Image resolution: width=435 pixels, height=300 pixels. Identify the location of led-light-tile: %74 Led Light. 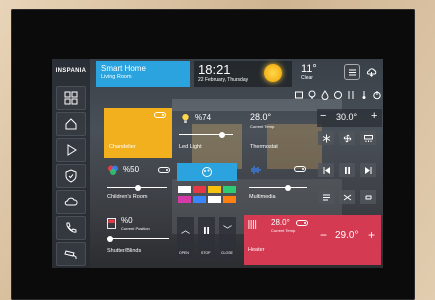
(207, 133).